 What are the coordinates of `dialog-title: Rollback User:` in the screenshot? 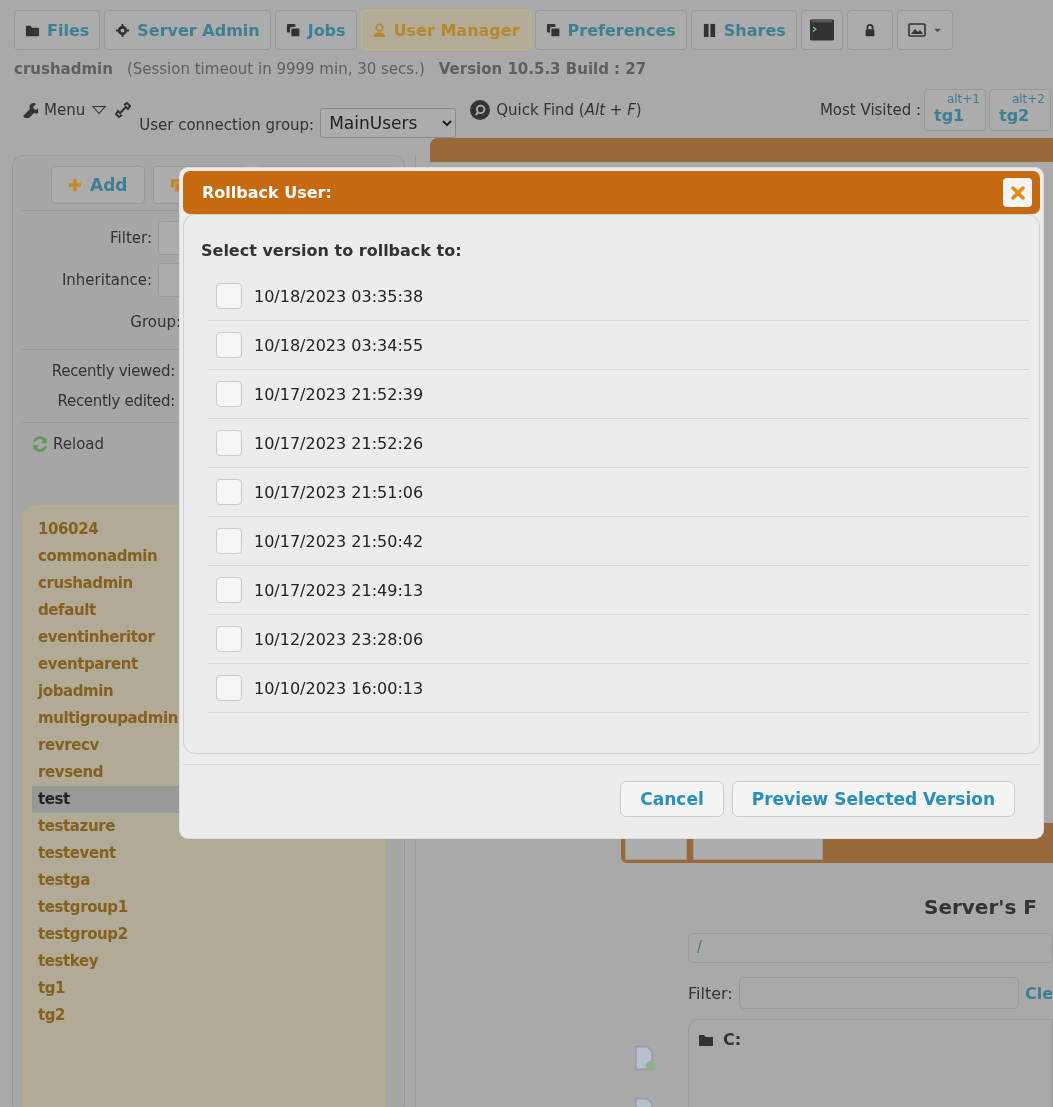 It's located at (267, 192).